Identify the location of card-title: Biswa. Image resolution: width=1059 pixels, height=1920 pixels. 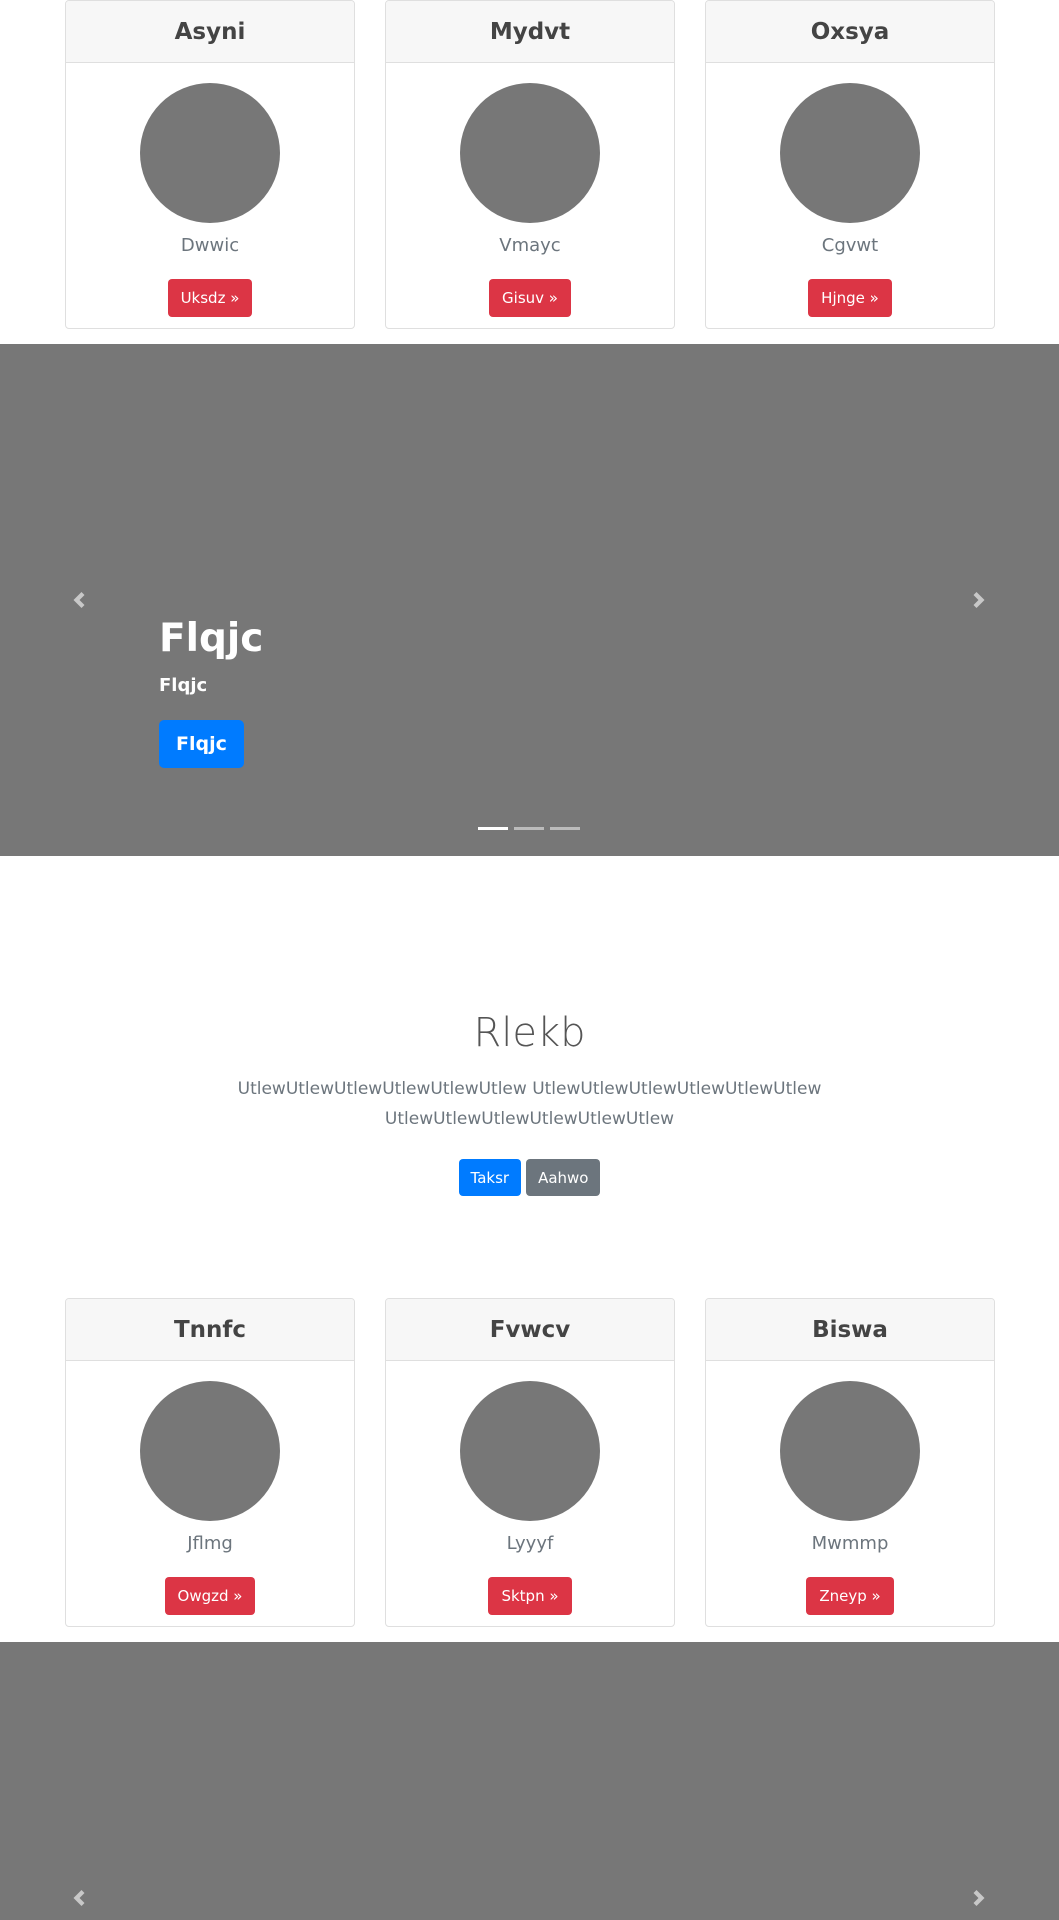
(850, 1330).